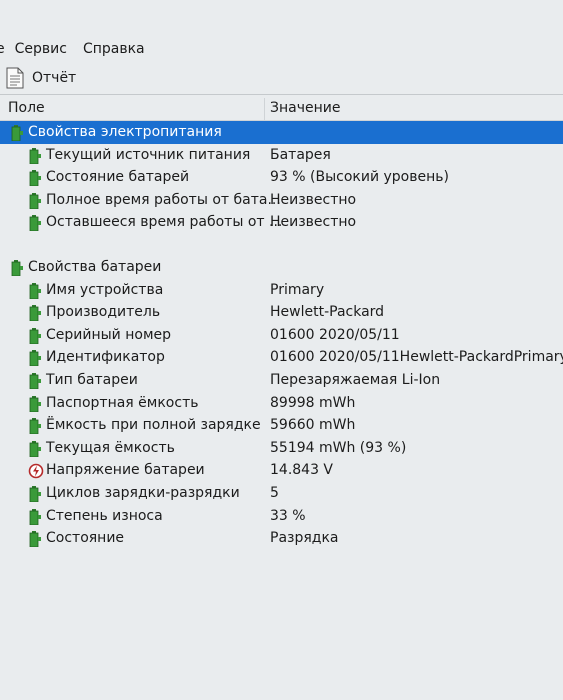  I want to click on property-row: Текущий источник питания Батарея, so click(281, 155).